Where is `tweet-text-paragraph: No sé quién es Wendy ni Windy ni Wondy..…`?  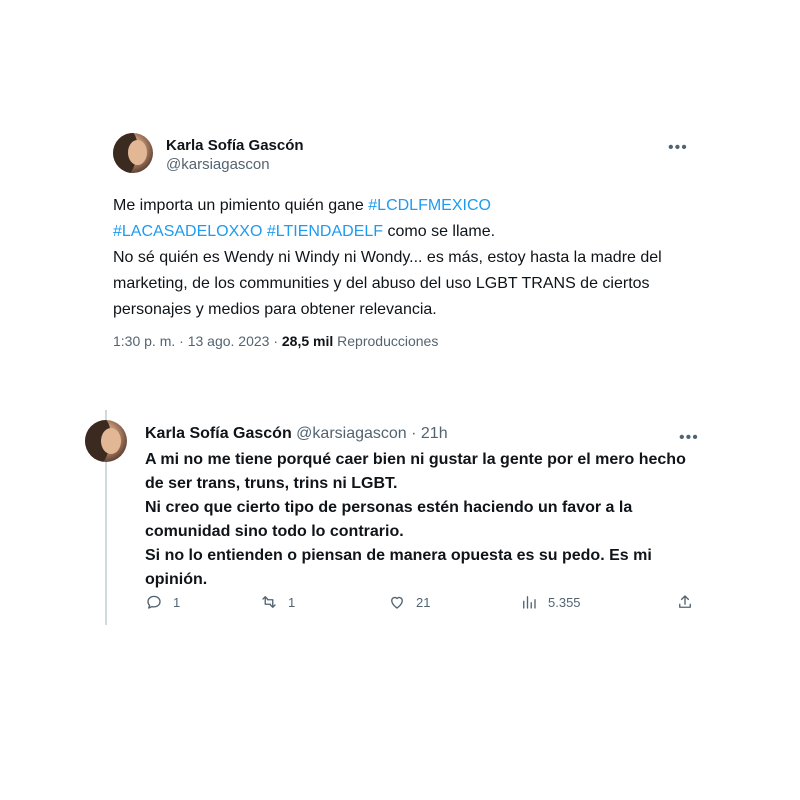 tweet-text-paragraph: No sé quién es Wendy ni Windy ni Wondy..… is located at coordinates (387, 283).